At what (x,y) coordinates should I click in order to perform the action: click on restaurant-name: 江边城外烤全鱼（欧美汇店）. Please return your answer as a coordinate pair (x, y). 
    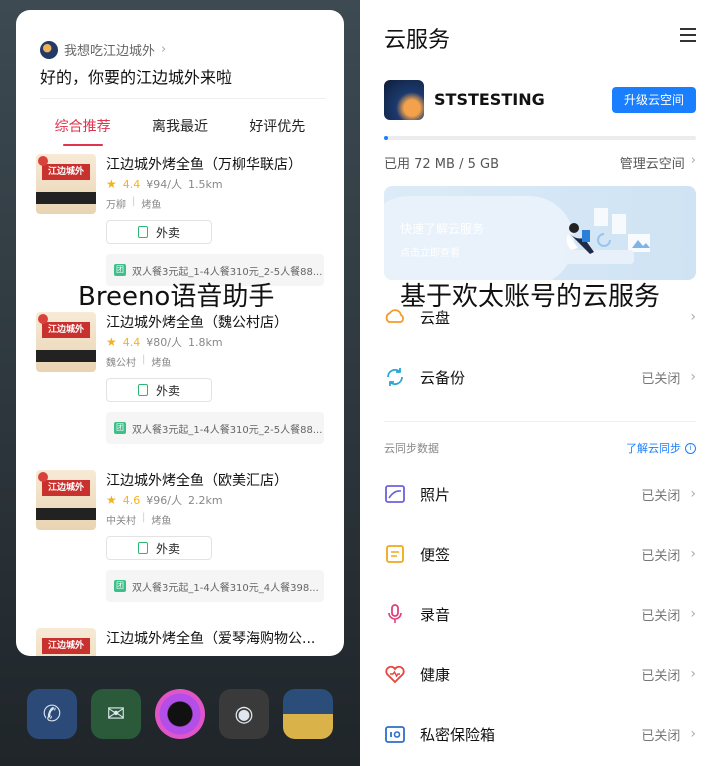
    Looking at the image, I should click on (197, 481).